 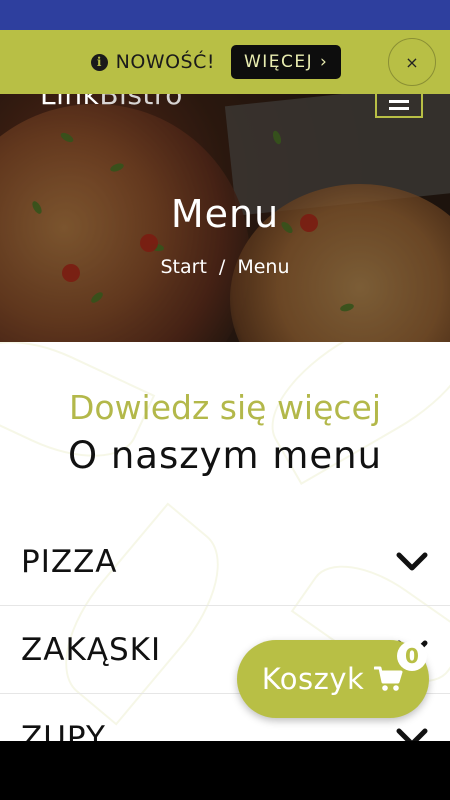 I want to click on category-label: ZUPY, so click(x=63, y=731).